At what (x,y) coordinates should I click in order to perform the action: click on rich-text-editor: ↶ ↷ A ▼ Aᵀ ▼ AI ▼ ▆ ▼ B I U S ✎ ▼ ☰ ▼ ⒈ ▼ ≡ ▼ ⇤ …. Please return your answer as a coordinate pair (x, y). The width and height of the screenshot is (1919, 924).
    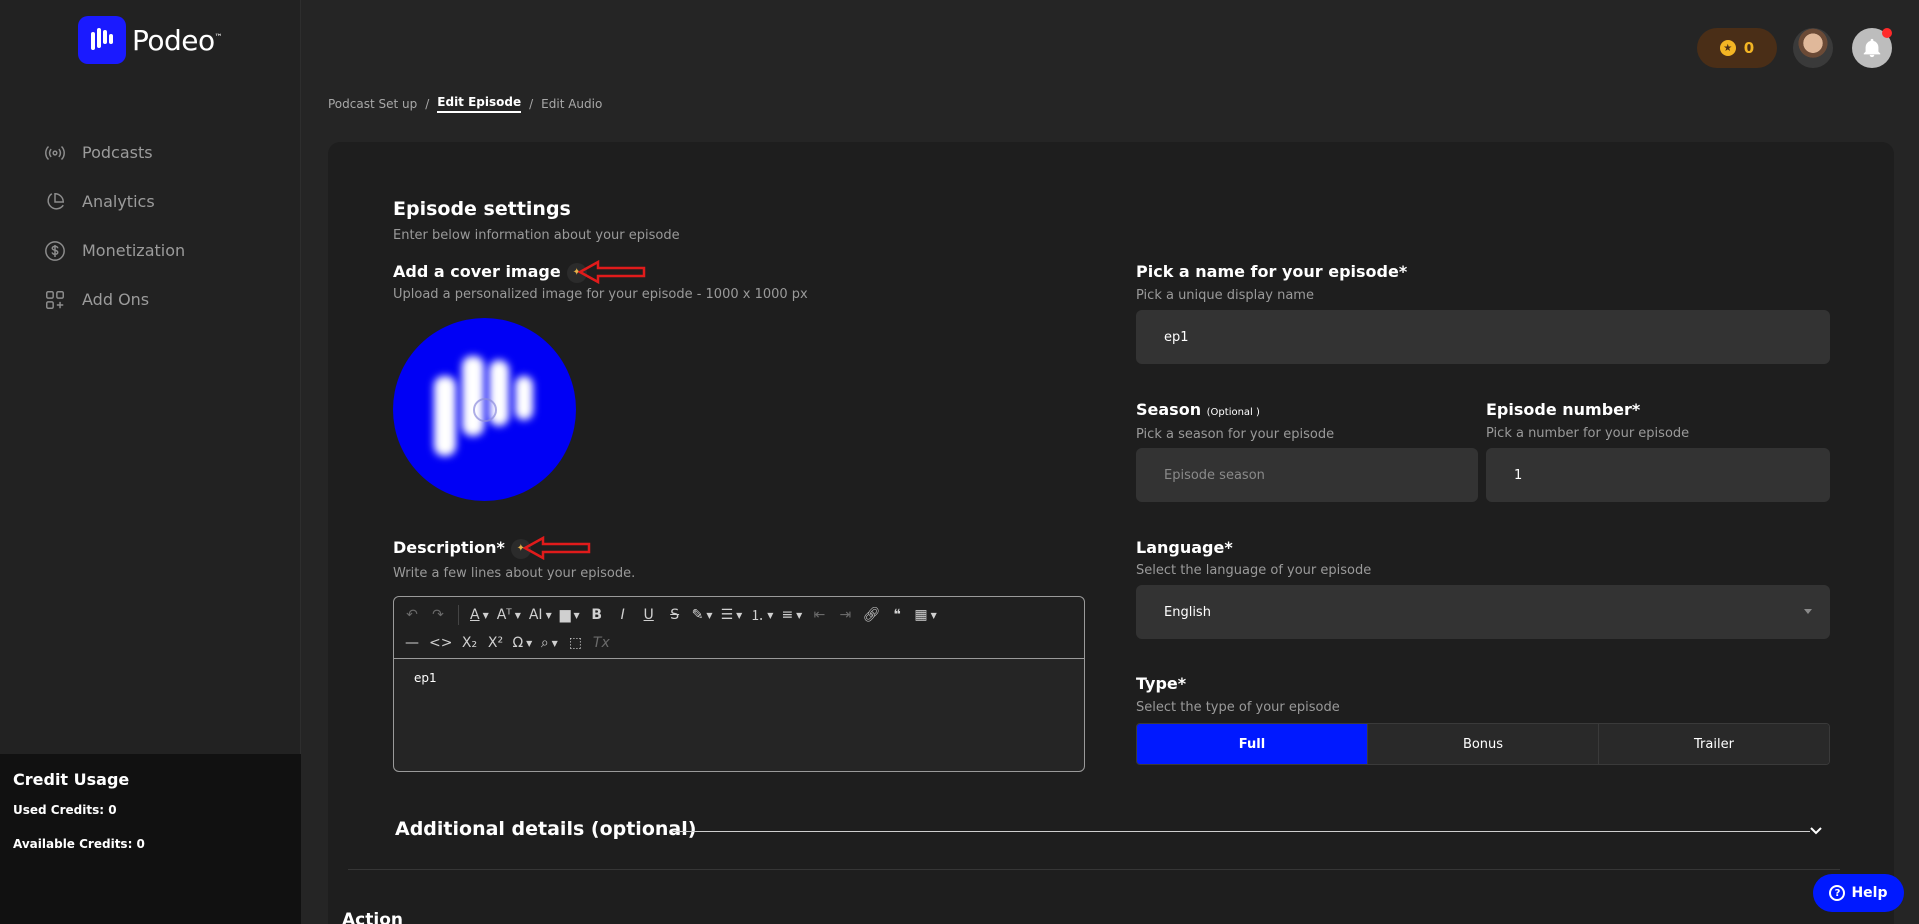
    Looking at the image, I should click on (739, 684).